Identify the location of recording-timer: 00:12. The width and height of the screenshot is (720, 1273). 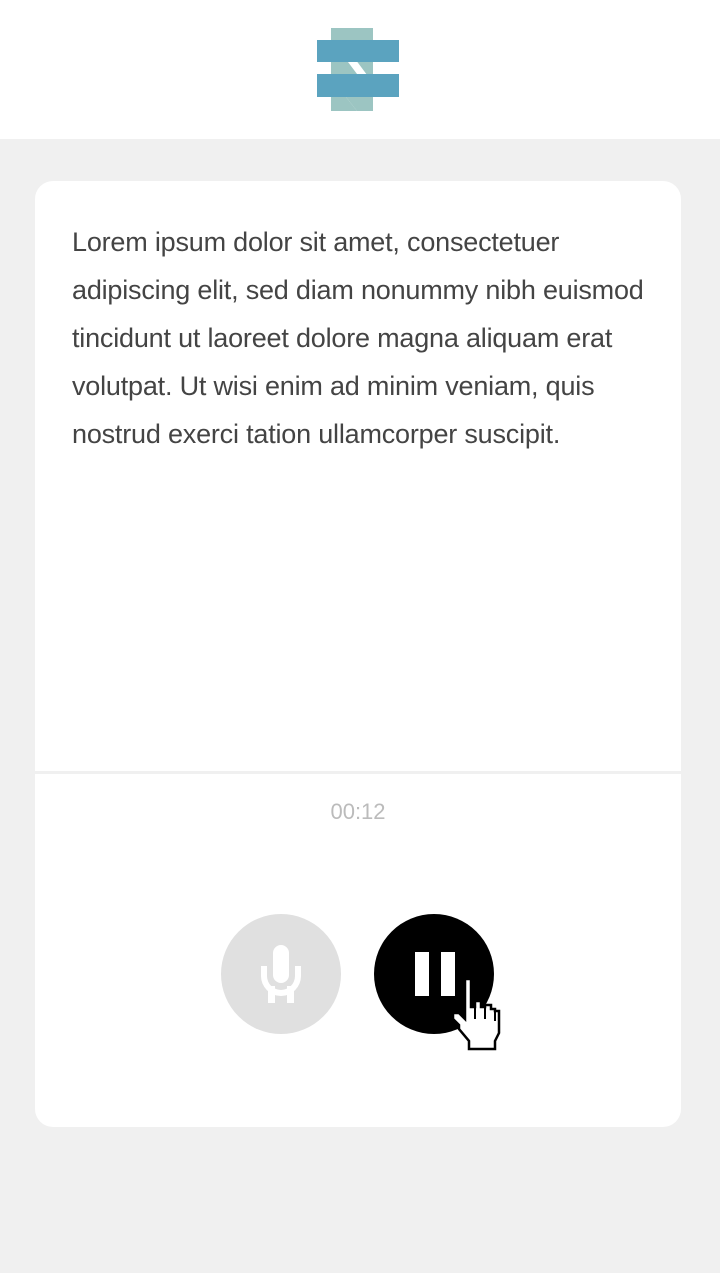
(358, 811).